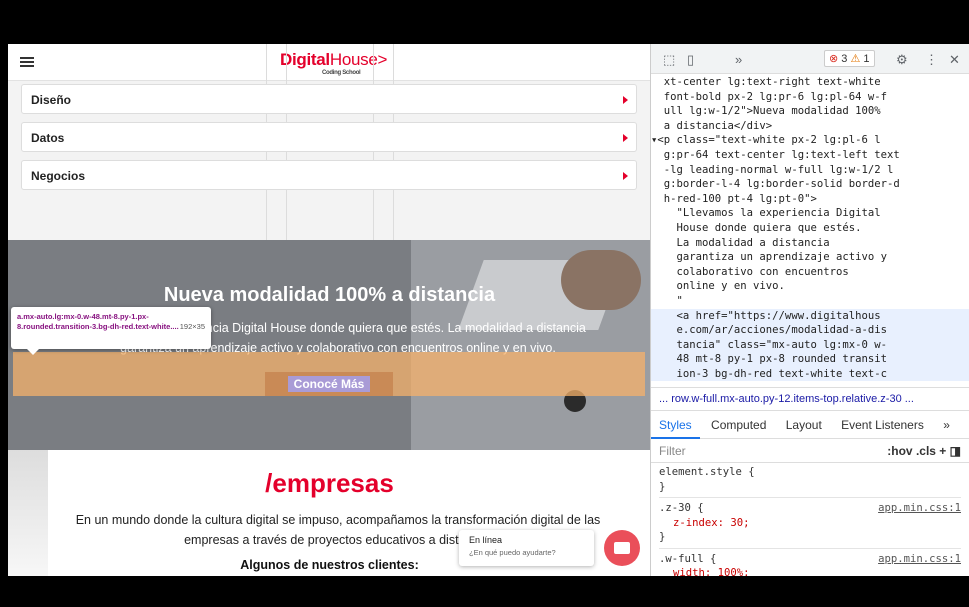 The image size is (969, 607). What do you see at coordinates (333, 63) in the screenshot?
I see `site-logo: DigitalHouse> Coding School` at bounding box center [333, 63].